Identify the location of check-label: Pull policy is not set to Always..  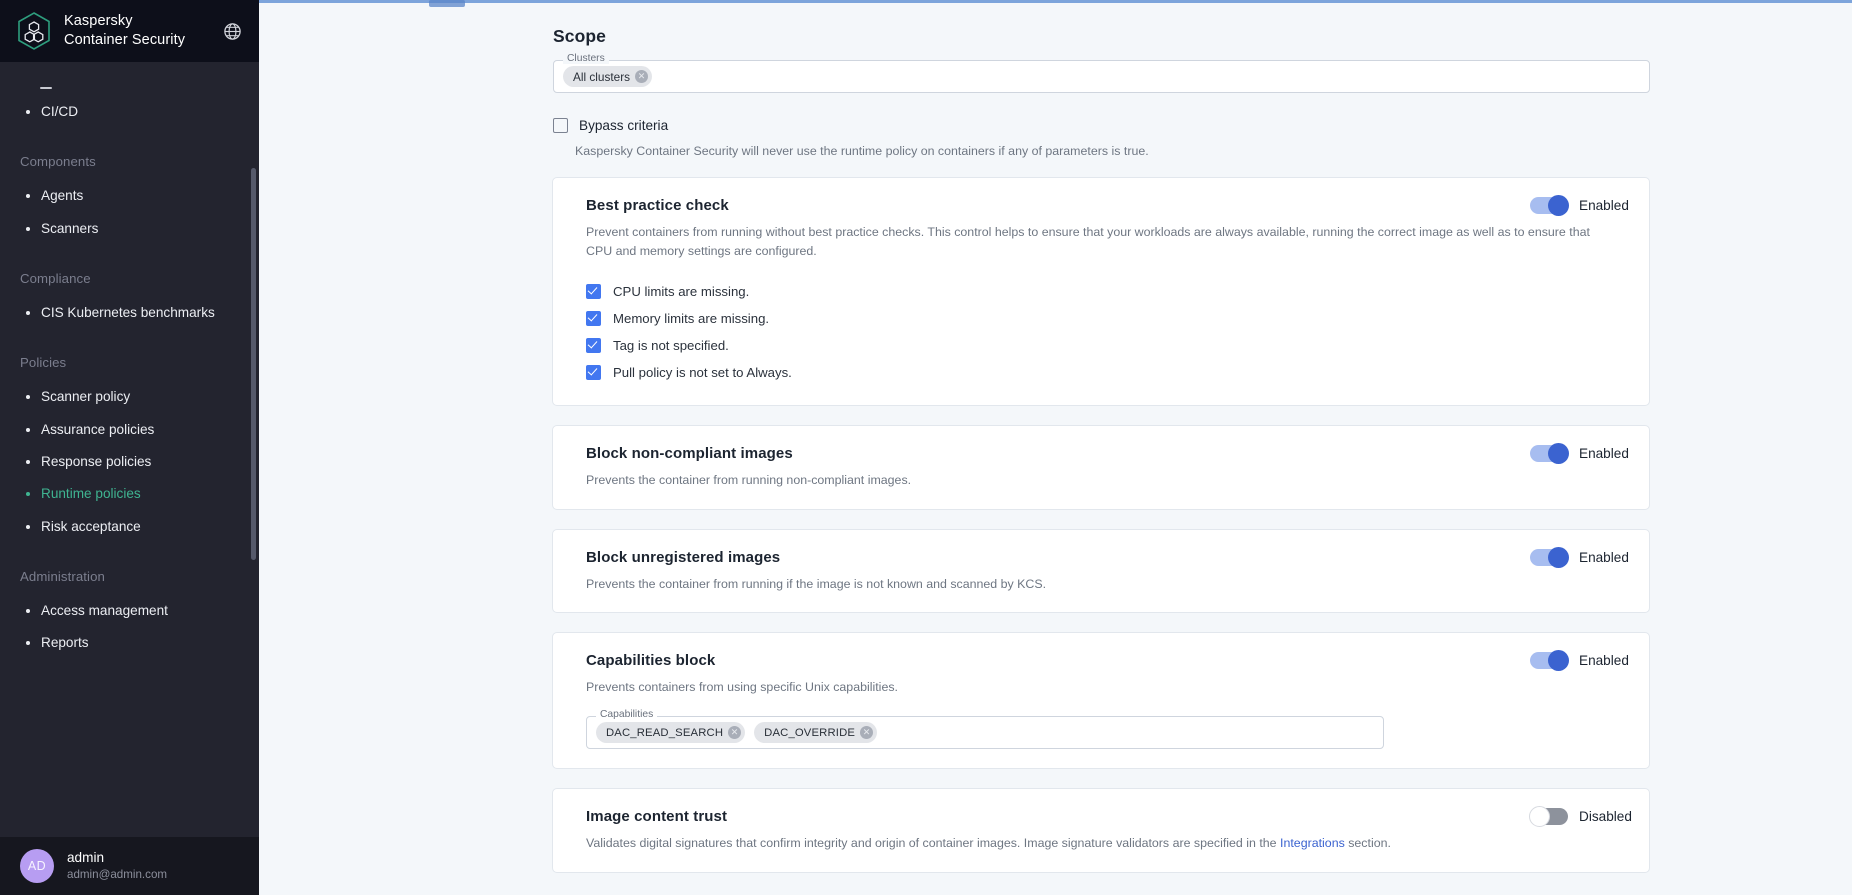
(702, 372).